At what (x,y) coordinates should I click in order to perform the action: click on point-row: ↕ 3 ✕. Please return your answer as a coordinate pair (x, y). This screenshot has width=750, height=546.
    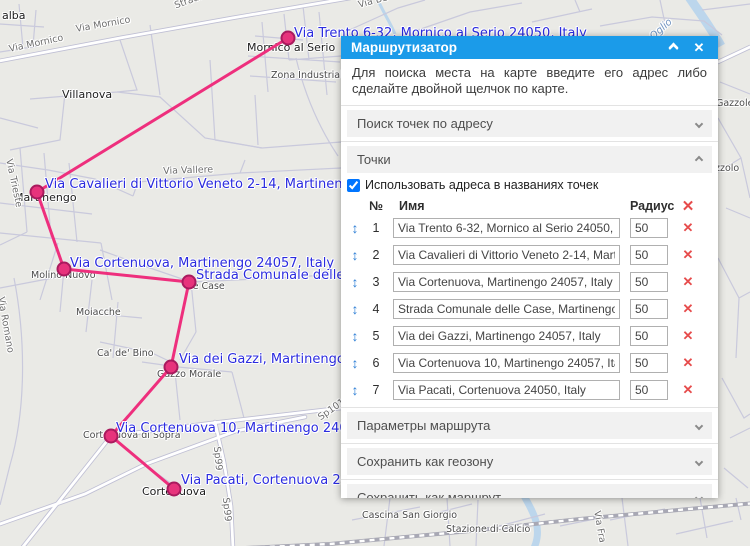
    Looking at the image, I should click on (529, 282).